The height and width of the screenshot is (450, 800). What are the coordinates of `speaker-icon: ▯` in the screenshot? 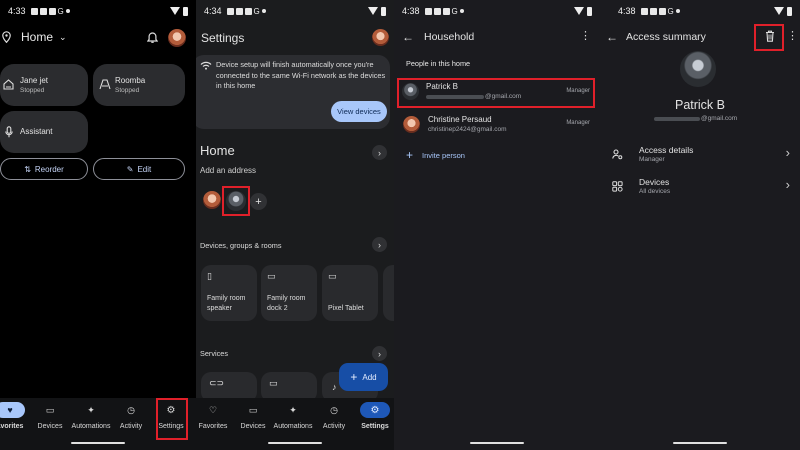 It's located at (209, 276).